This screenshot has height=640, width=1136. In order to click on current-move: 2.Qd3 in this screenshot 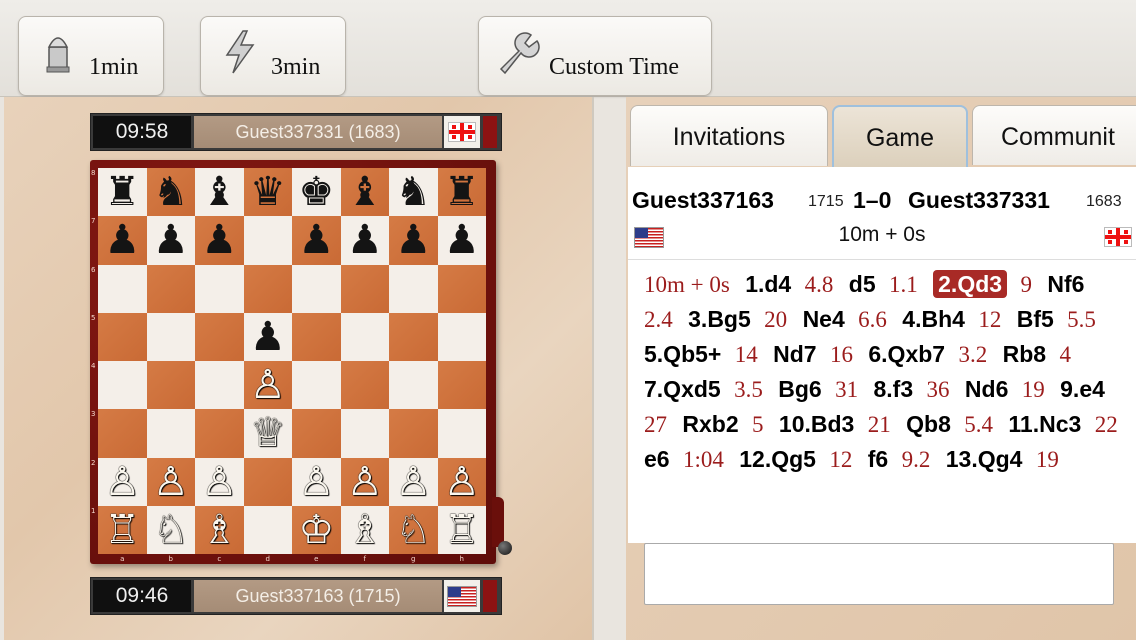, I will do `click(970, 284)`.